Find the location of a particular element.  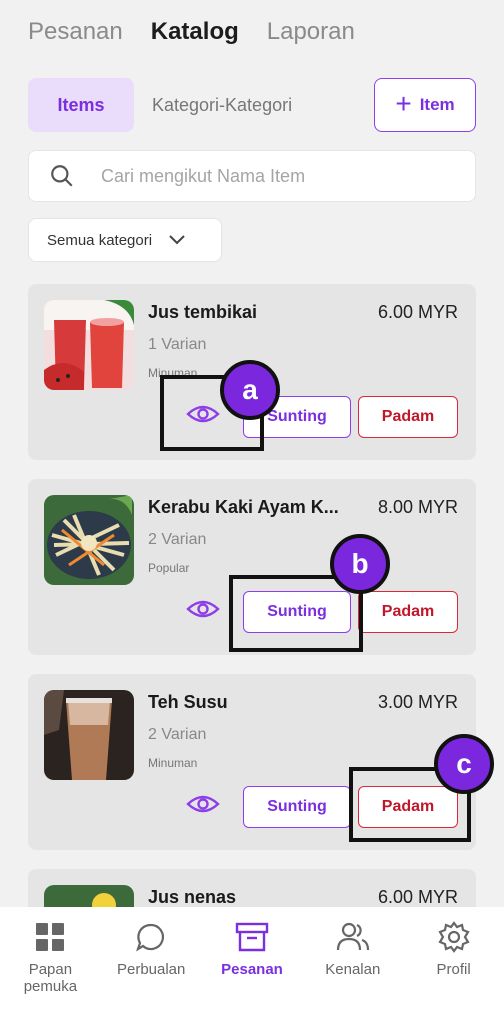

category-filter: Semua kategori is located at coordinates (125, 240).